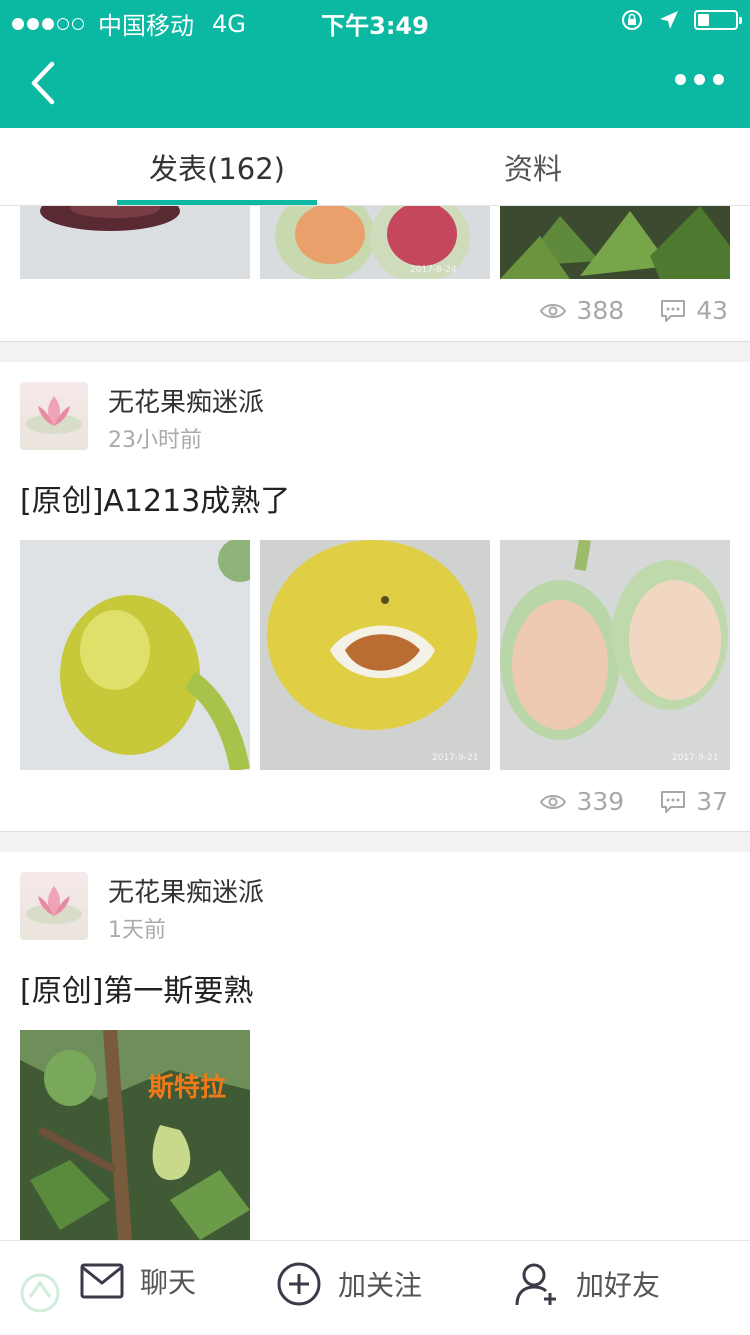 The image size is (750, 1335). I want to click on post-time: 1天前, so click(137, 930).